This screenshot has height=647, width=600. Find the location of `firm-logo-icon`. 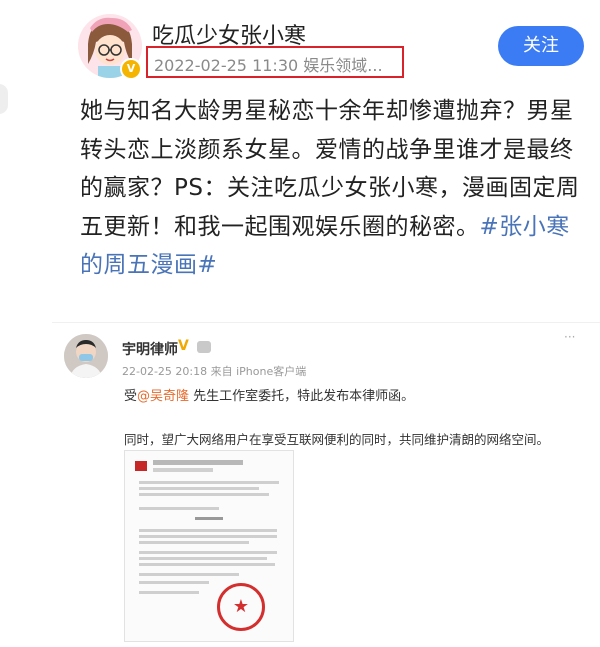

firm-logo-icon is located at coordinates (141, 466).